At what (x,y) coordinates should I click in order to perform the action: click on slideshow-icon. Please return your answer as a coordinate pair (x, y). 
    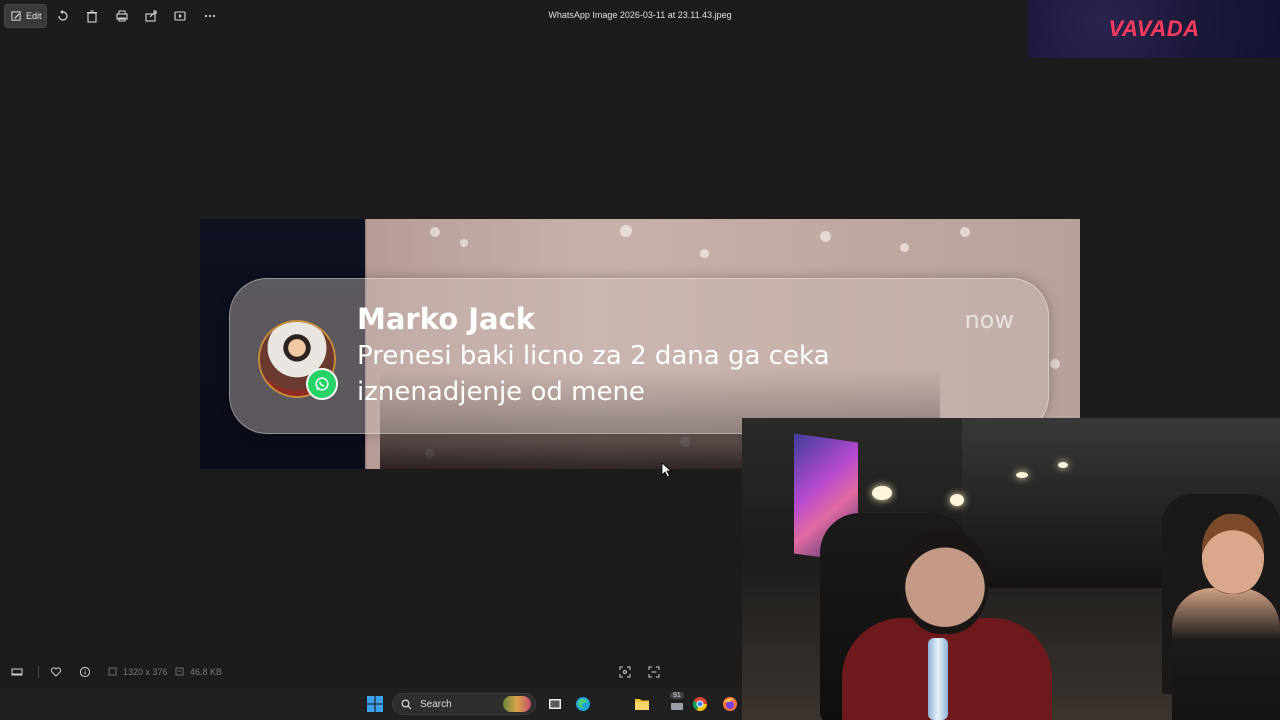
    Looking at the image, I should click on (180, 16).